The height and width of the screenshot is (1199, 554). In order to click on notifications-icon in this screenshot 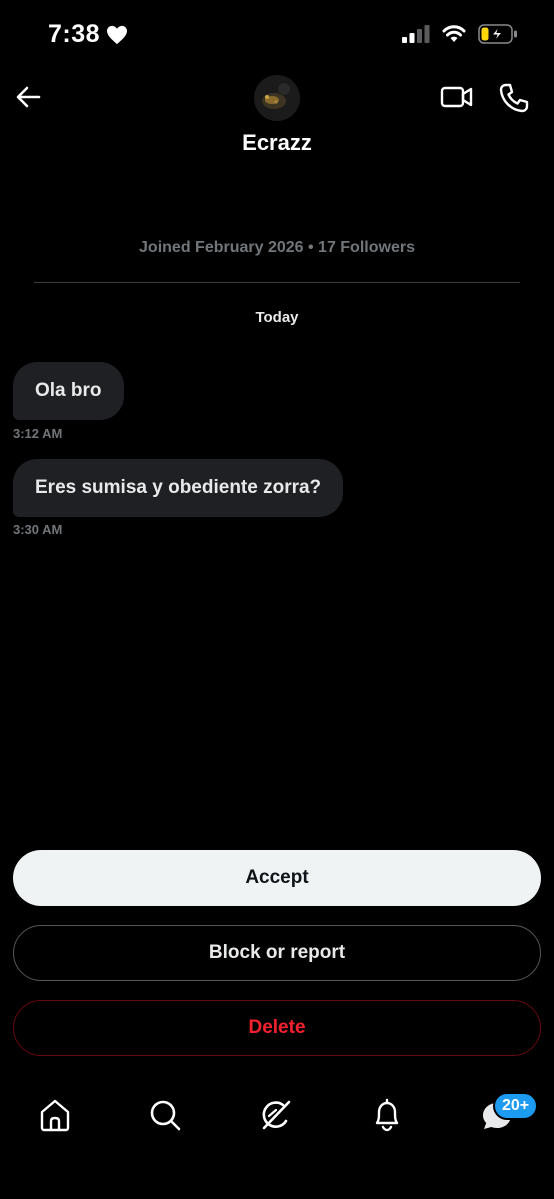, I will do `click(387, 1115)`.